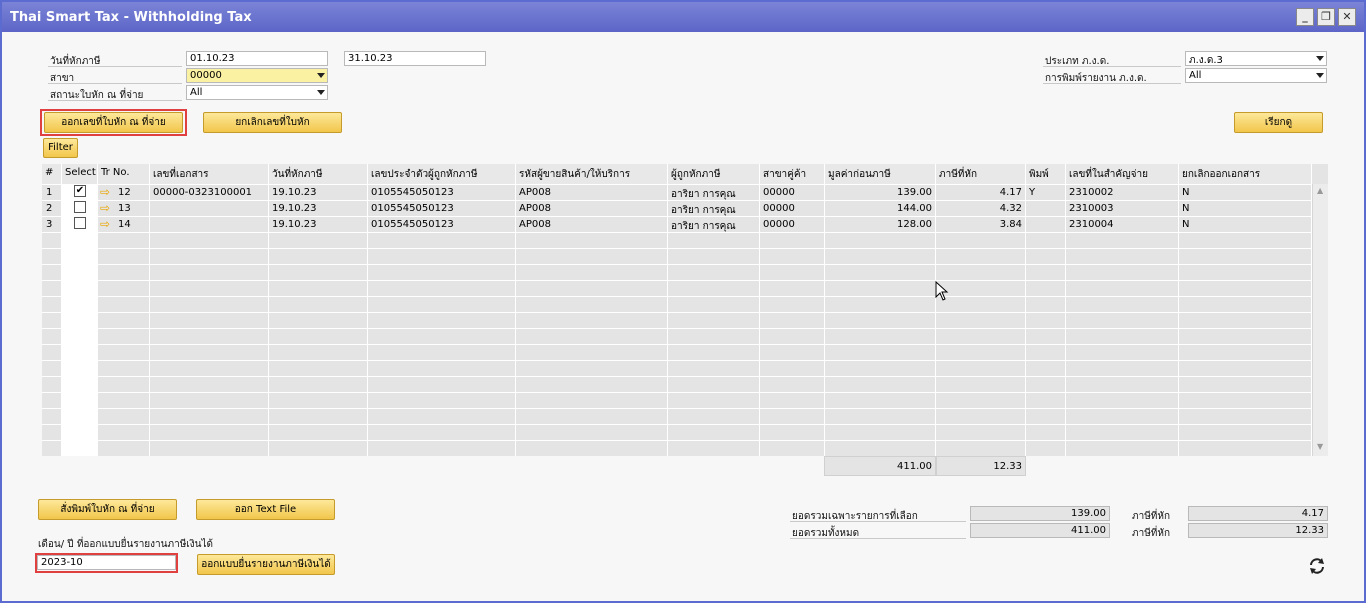 This screenshot has width=1366, height=603. What do you see at coordinates (131, 17) in the screenshot?
I see `window-title: Thai Smart Tax - Withholding Tax` at bounding box center [131, 17].